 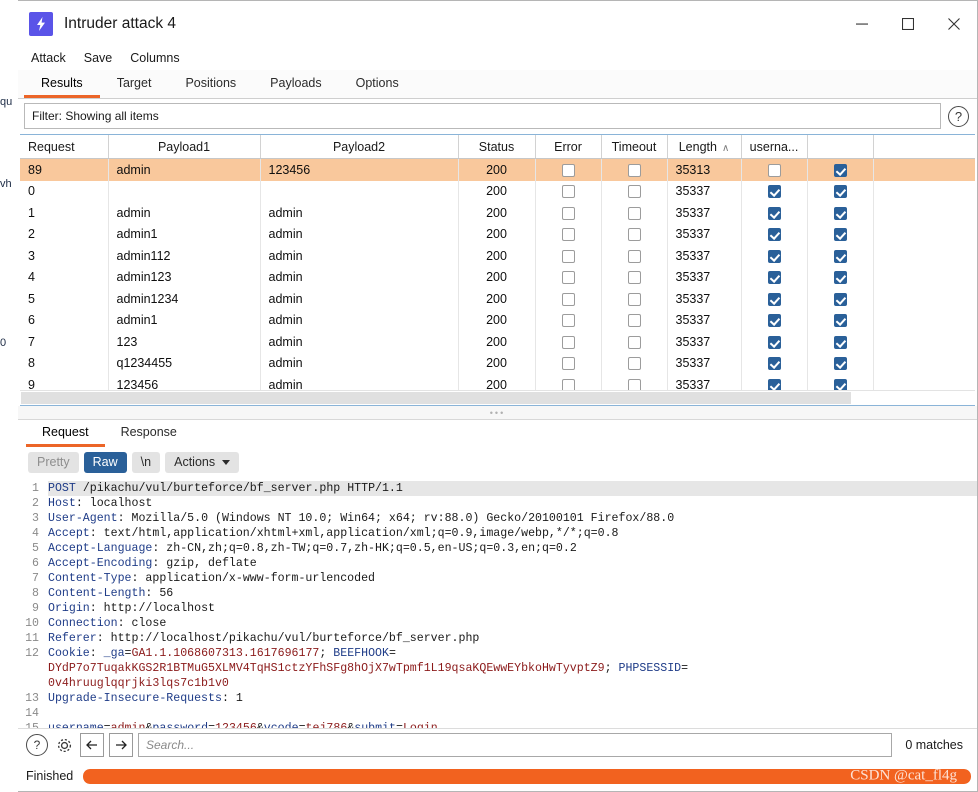 What do you see at coordinates (377, 84) in the screenshot?
I see `tab-options: Options` at bounding box center [377, 84].